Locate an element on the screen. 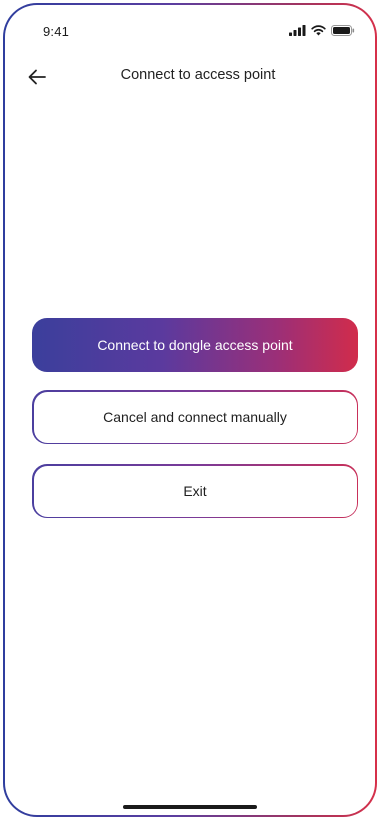 The image size is (380, 820). cancel-connect-manually-button: Cancel and connect manually is located at coordinates (195, 417).